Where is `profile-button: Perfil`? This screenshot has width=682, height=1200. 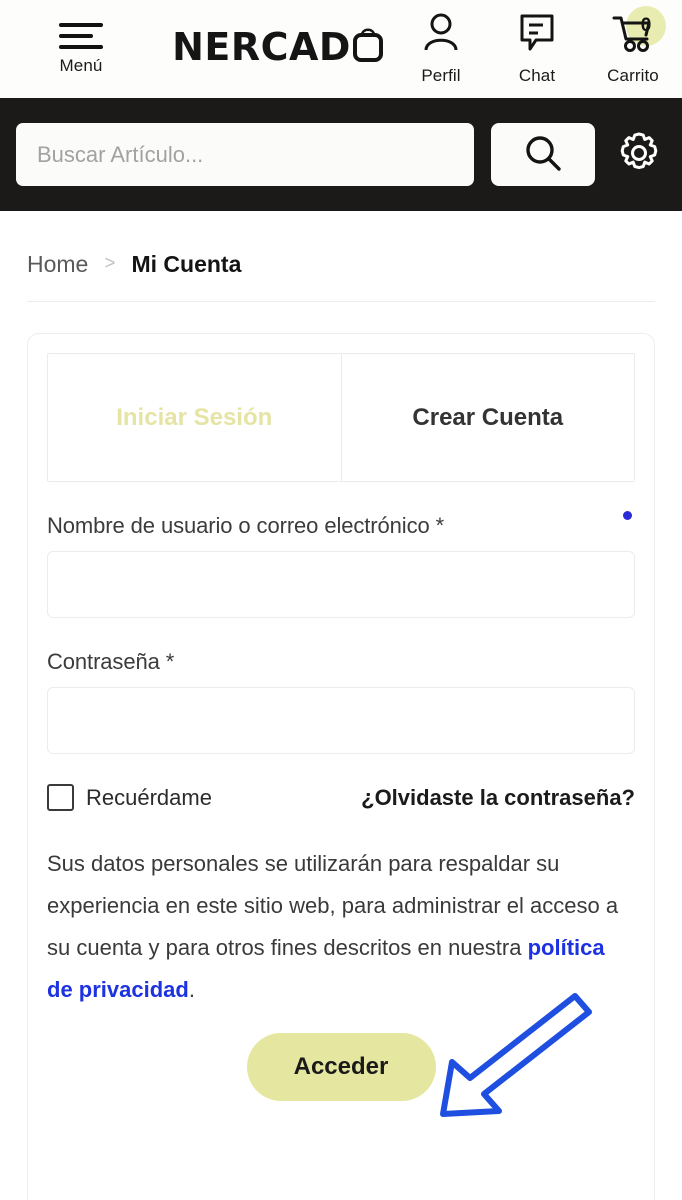 profile-button: Perfil is located at coordinates (441, 49).